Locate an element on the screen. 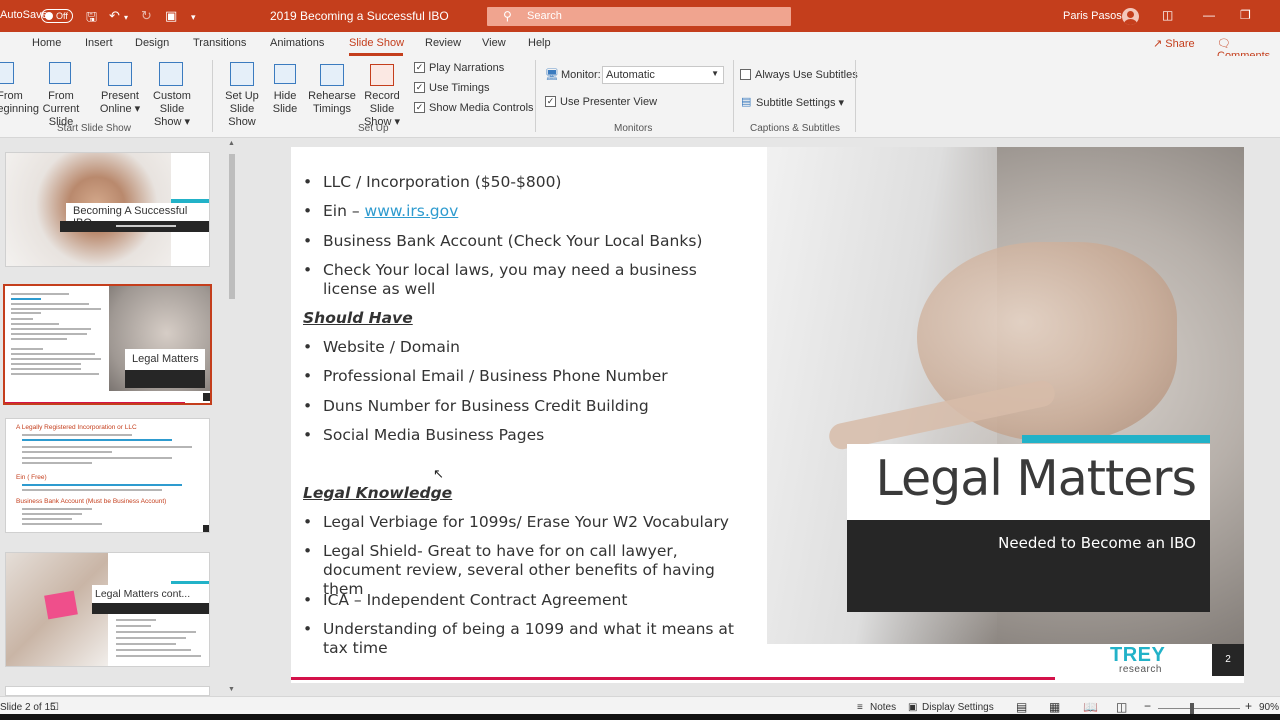 This screenshot has width=1280, height=720. from-beginning-button: From Beginning is located at coordinates (19, 103).